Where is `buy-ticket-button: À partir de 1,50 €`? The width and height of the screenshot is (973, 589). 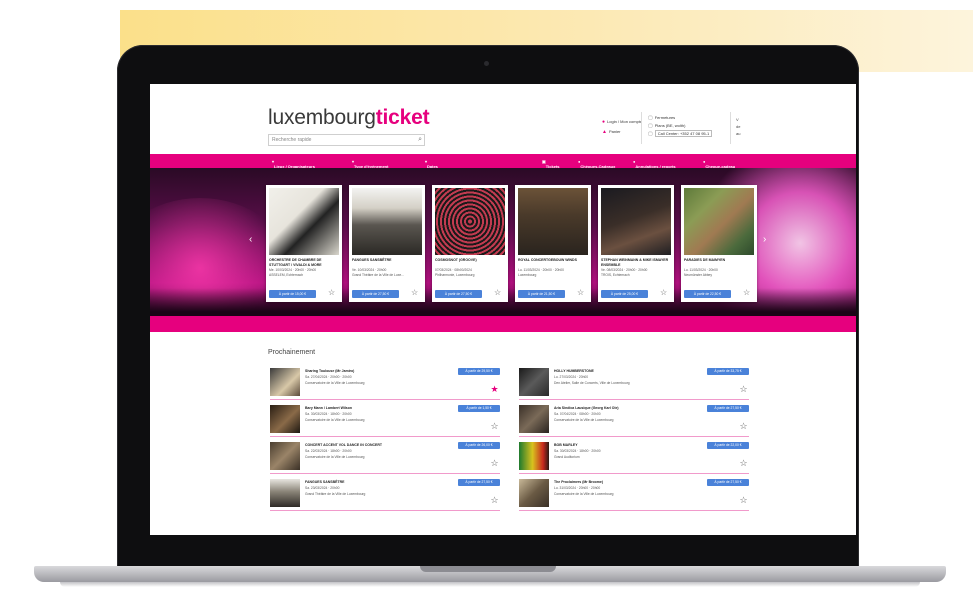
buy-ticket-button: À partir de 1,50 € is located at coordinates (479, 408).